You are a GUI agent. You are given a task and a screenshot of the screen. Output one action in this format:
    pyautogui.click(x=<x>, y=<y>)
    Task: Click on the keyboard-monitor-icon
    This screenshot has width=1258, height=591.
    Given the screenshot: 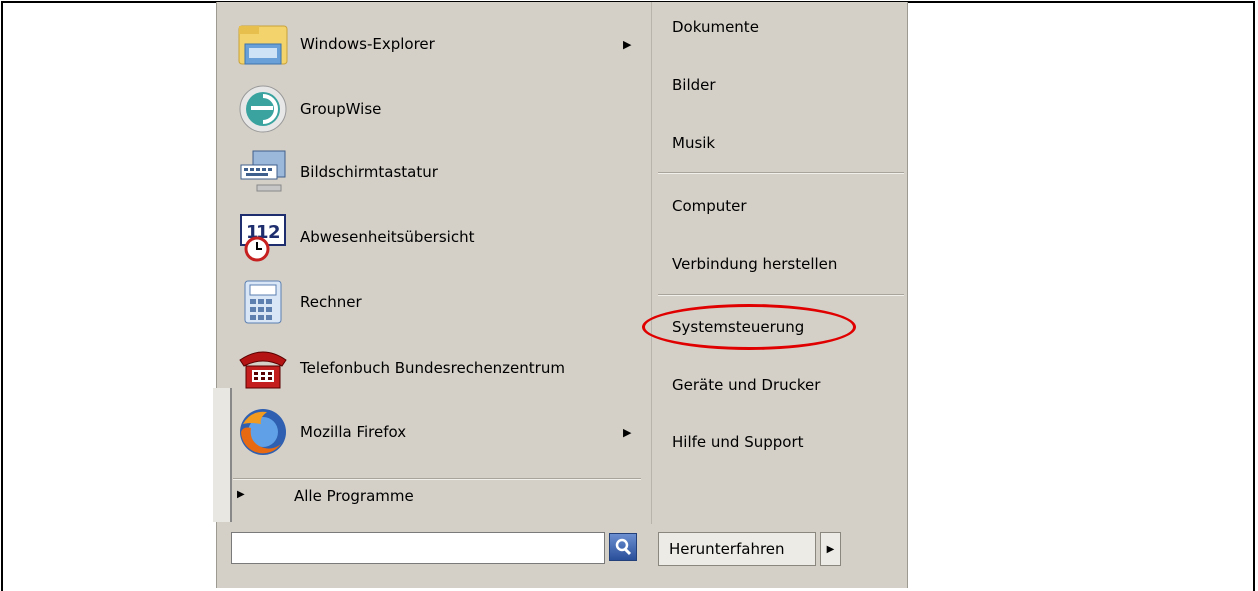 What is the action you would take?
    pyautogui.click(x=263, y=172)
    